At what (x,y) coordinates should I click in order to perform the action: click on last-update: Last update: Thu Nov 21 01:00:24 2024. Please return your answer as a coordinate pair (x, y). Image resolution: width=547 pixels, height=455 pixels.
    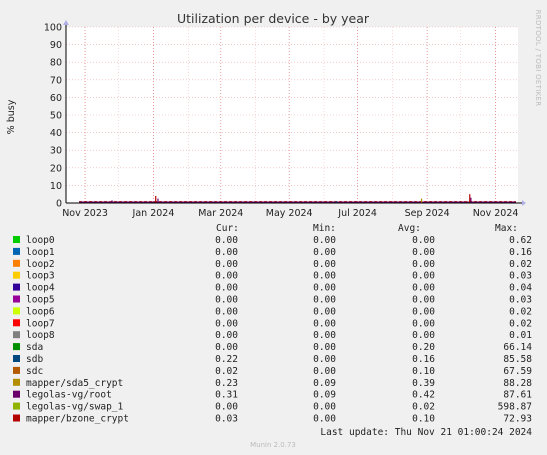
    Looking at the image, I should click on (426, 432).